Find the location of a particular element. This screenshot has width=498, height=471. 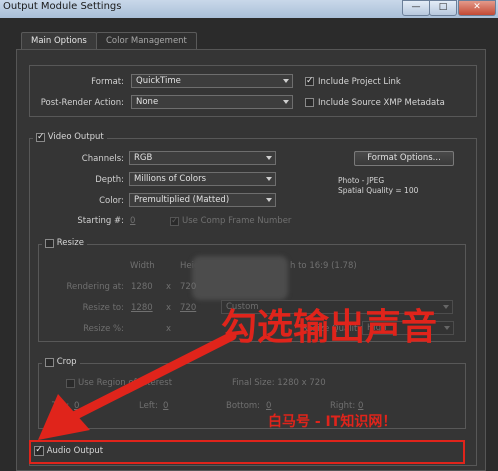

annotation-text: 勾选输出声音 is located at coordinates (329, 327).